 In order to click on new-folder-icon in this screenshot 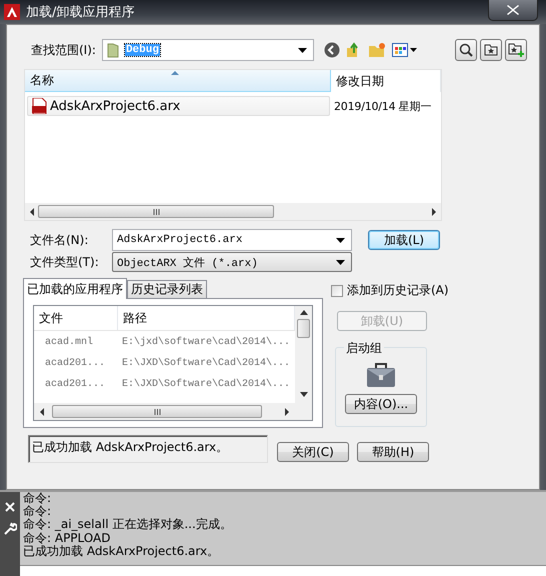, I will do `click(377, 50)`.